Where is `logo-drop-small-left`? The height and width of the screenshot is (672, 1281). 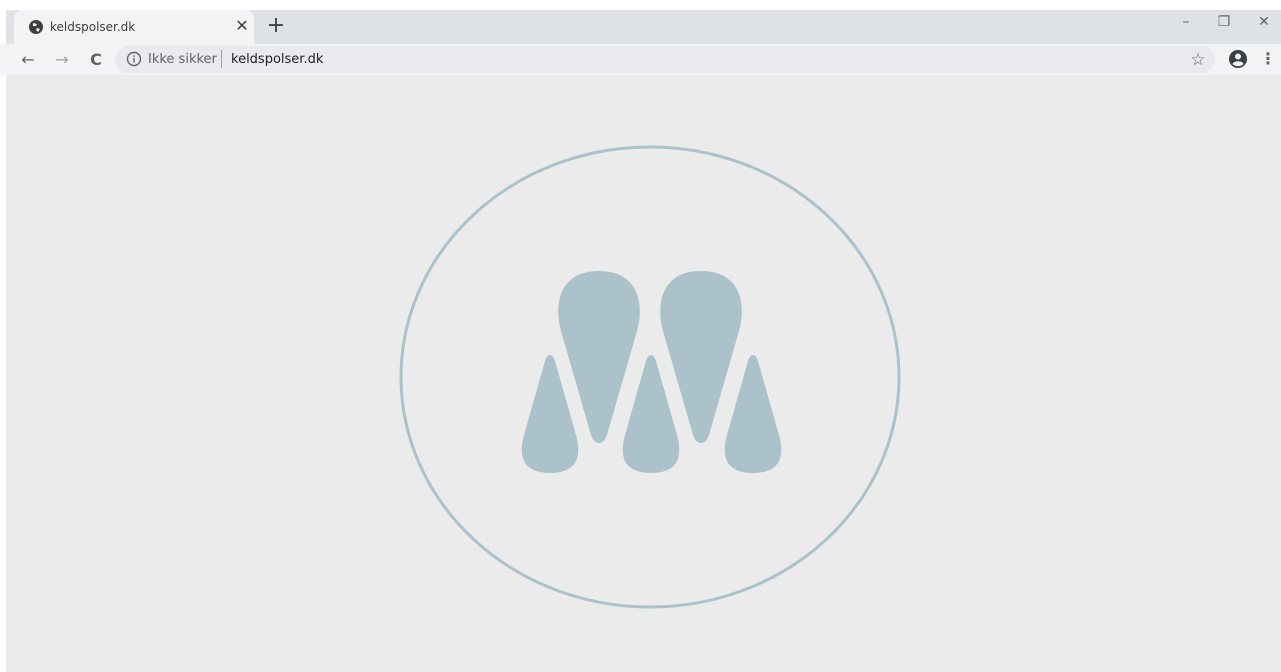 logo-drop-small-left is located at coordinates (550, 414).